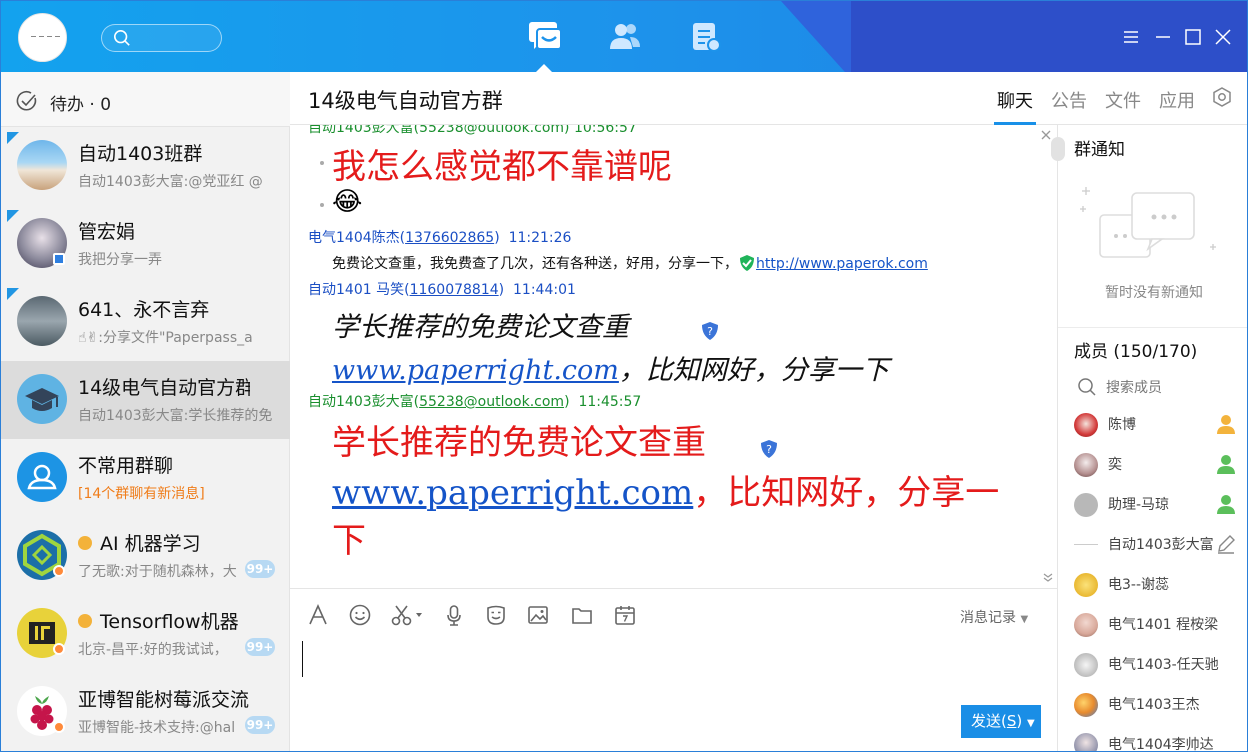 The image size is (1248, 752). What do you see at coordinates (302, 659) in the screenshot?
I see `text-cursor` at bounding box center [302, 659].